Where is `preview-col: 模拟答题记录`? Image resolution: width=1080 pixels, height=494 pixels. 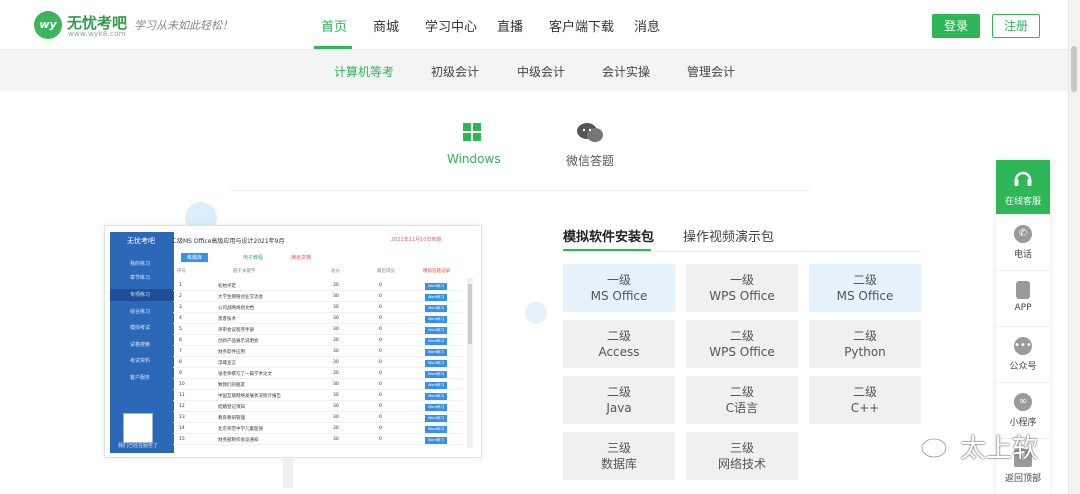
preview-col: 模拟答题记录 is located at coordinates (436, 271).